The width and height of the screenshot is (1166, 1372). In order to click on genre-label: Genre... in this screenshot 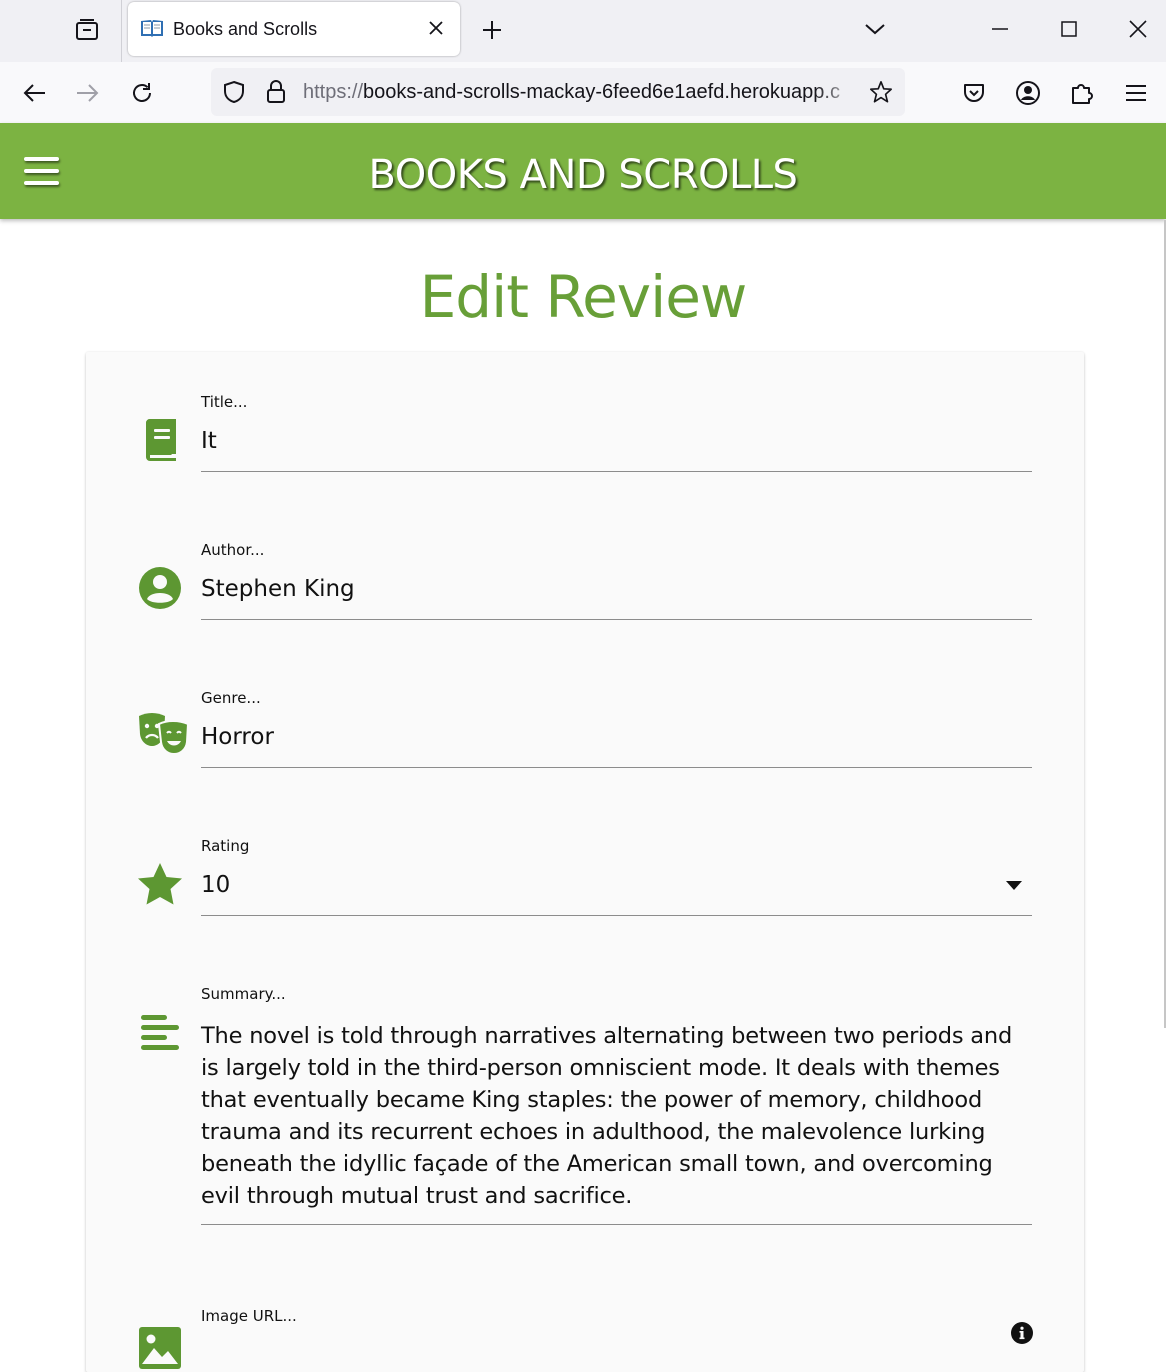, I will do `click(231, 698)`.